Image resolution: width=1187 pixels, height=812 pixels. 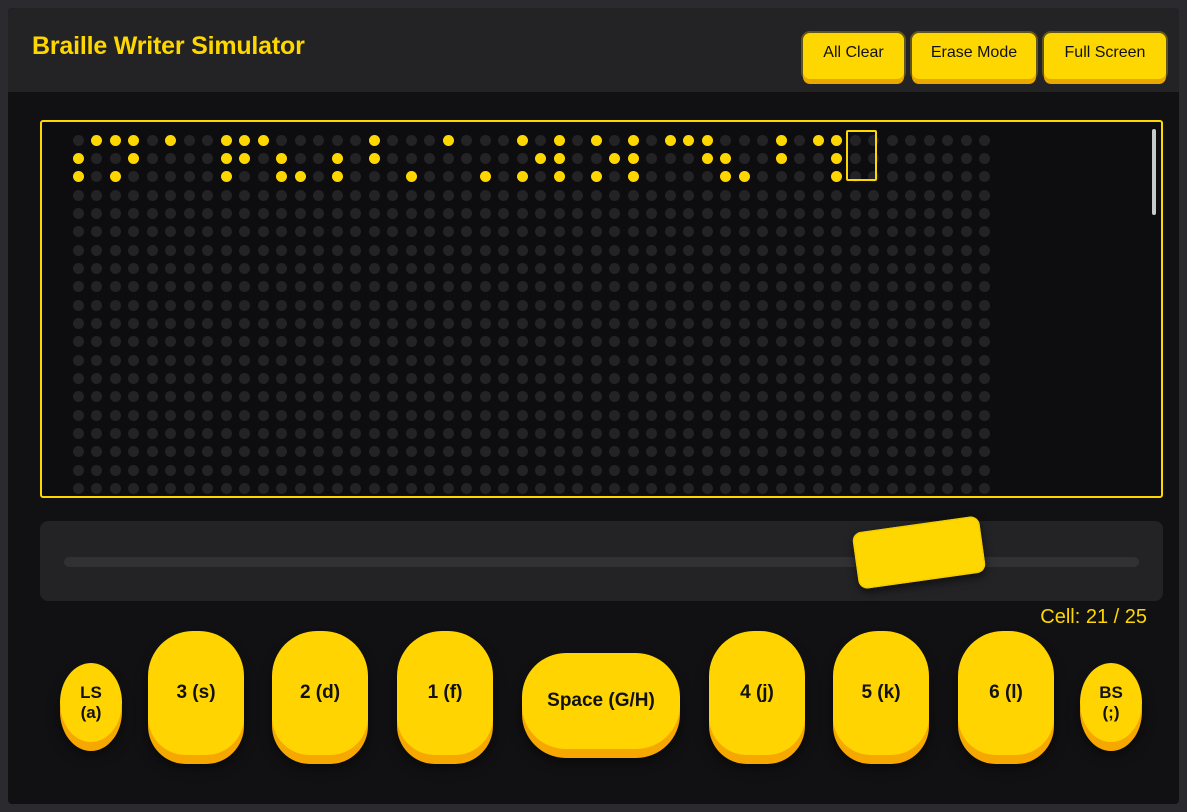 What do you see at coordinates (1111, 702) in the screenshot?
I see `key-backspace: BS (;)` at bounding box center [1111, 702].